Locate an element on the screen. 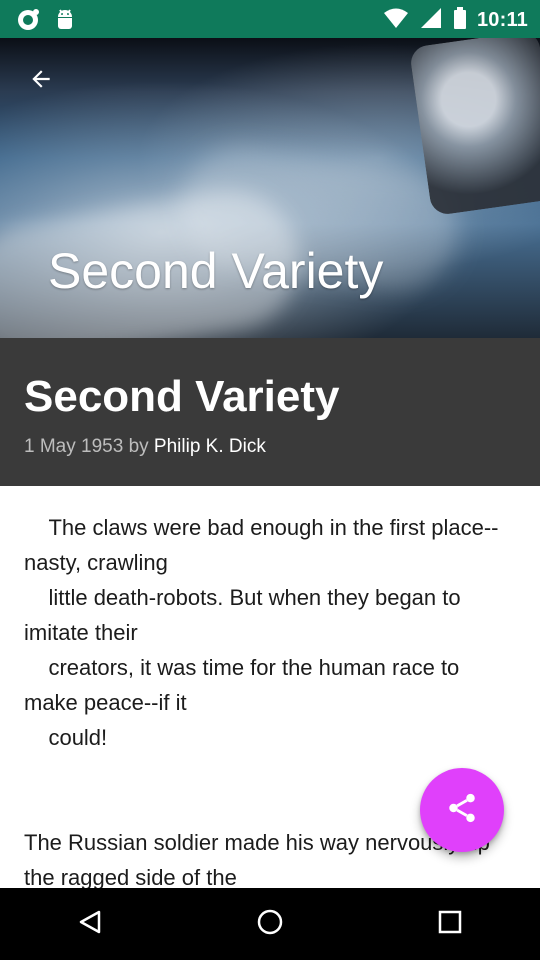 The height and width of the screenshot is (960, 540). nav-recents-button is located at coordinates (450, 924).